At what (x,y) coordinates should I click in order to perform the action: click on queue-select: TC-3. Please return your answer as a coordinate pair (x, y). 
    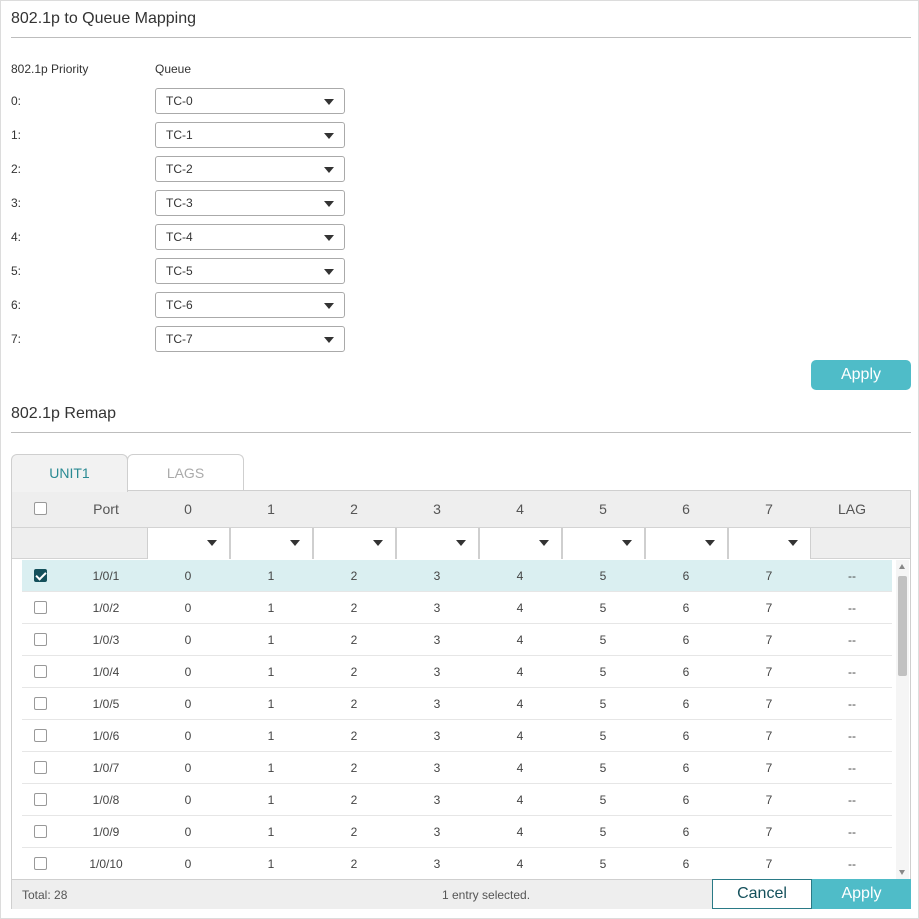
    Looking at the image, I should click on (250, 203).